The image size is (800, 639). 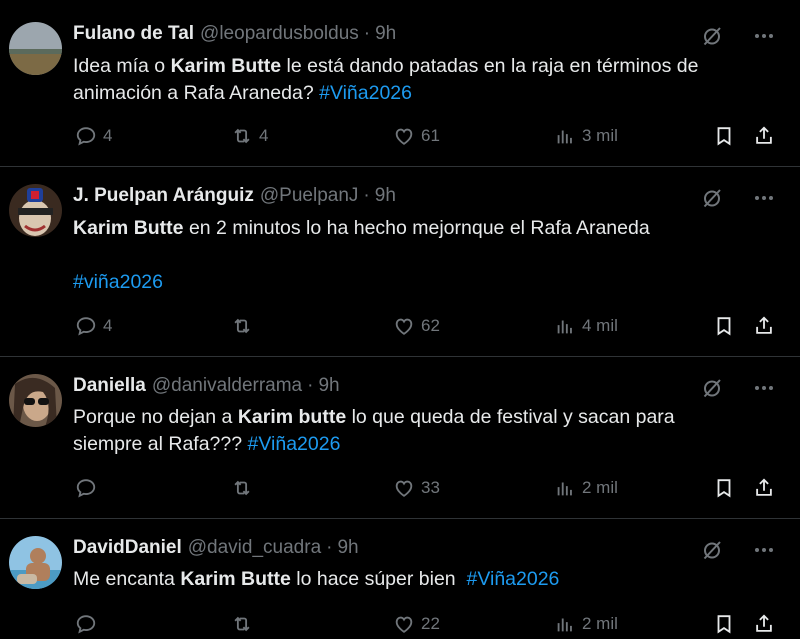 What do you see at coordinates (235, 579) in the screenshot?
I see `text-bold: Karim Butte` at bounding box center [235, 579].